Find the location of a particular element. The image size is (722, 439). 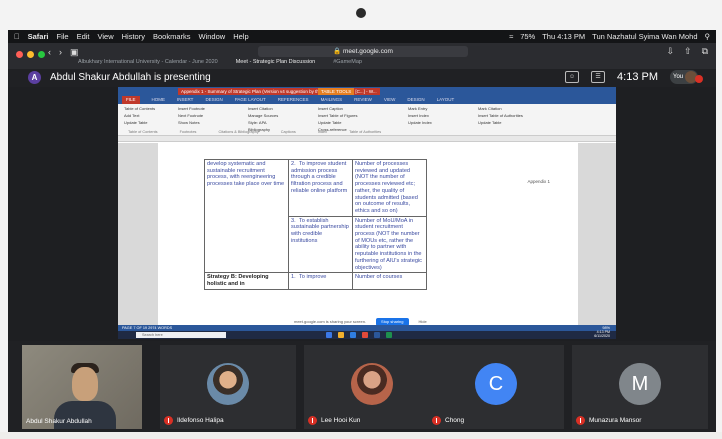

lock-icon: 🔒 is located at coordinates (337, 51).